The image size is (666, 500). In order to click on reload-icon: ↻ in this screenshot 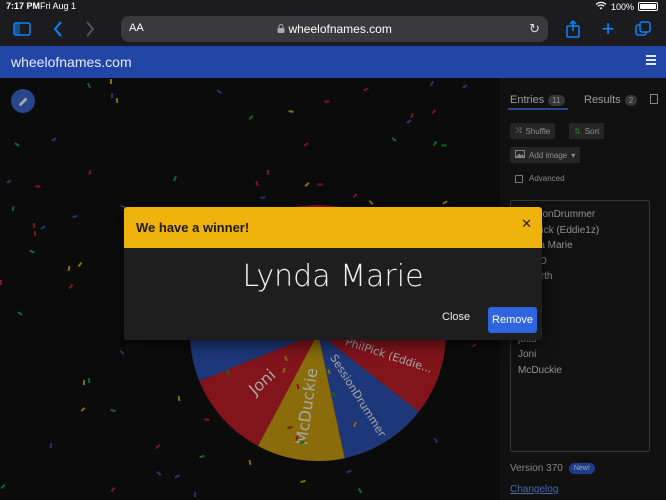, I will do `click(534, 29)`.